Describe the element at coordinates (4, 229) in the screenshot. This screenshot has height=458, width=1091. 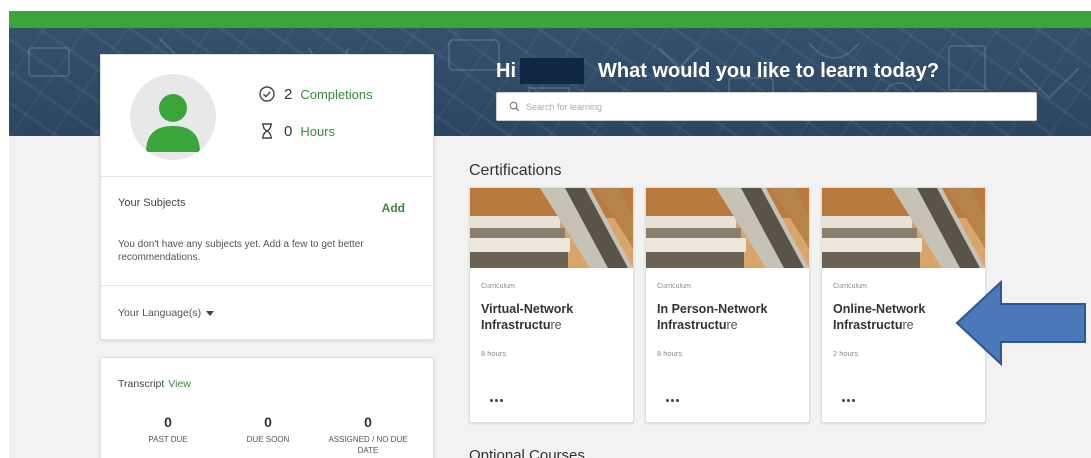
I see `page-gutter` at that location.